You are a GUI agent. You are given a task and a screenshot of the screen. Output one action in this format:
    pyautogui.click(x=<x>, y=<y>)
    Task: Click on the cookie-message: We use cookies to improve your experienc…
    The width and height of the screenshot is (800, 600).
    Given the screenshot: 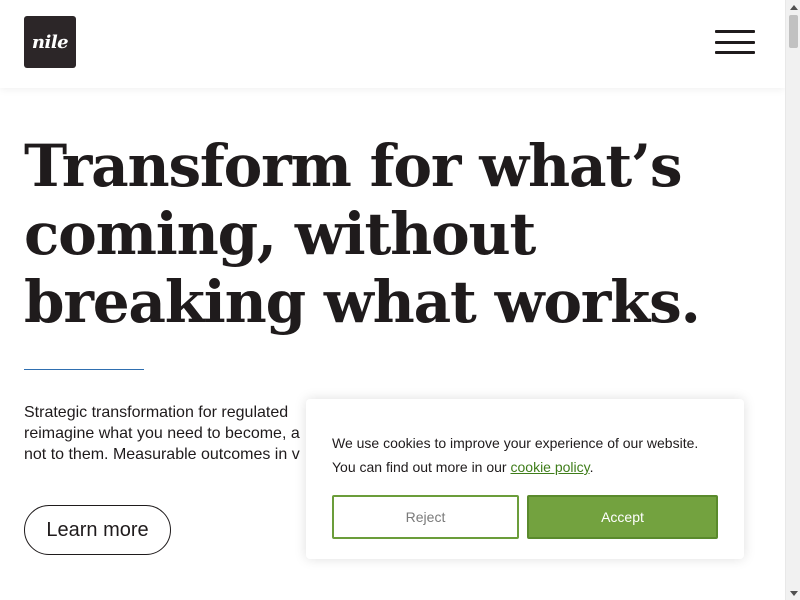 What is the action you would take?
    pyautogui.click(x=528, y=455)
    